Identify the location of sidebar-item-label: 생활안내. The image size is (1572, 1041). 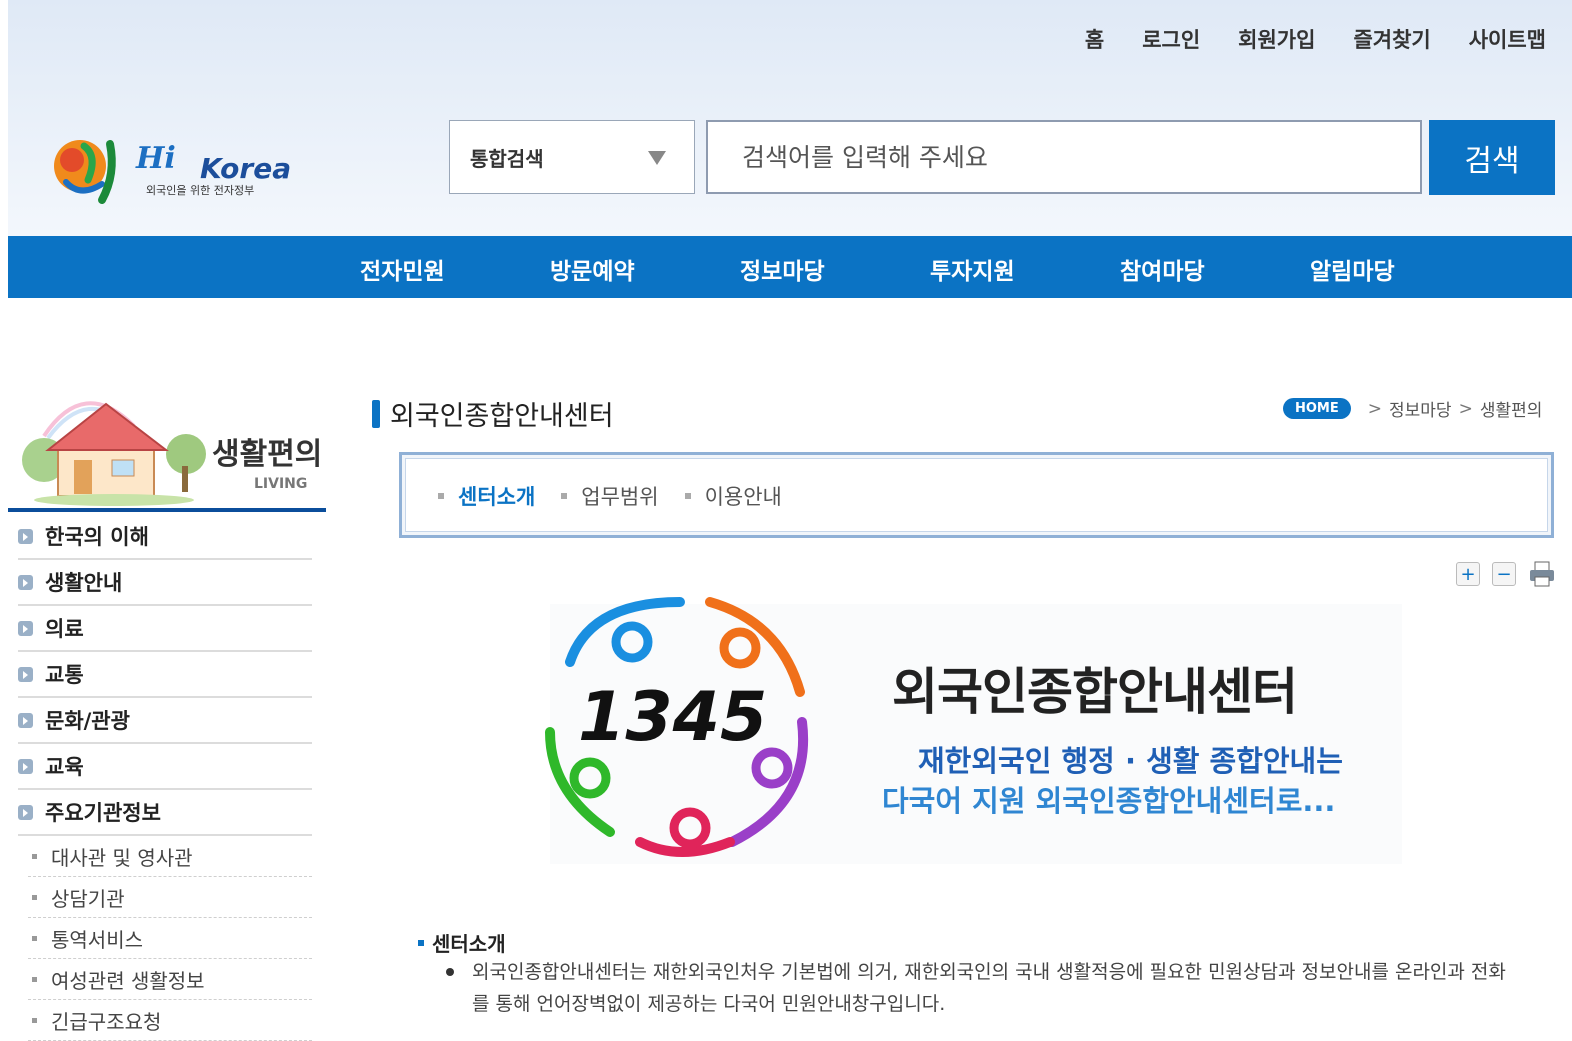
(84, 583).